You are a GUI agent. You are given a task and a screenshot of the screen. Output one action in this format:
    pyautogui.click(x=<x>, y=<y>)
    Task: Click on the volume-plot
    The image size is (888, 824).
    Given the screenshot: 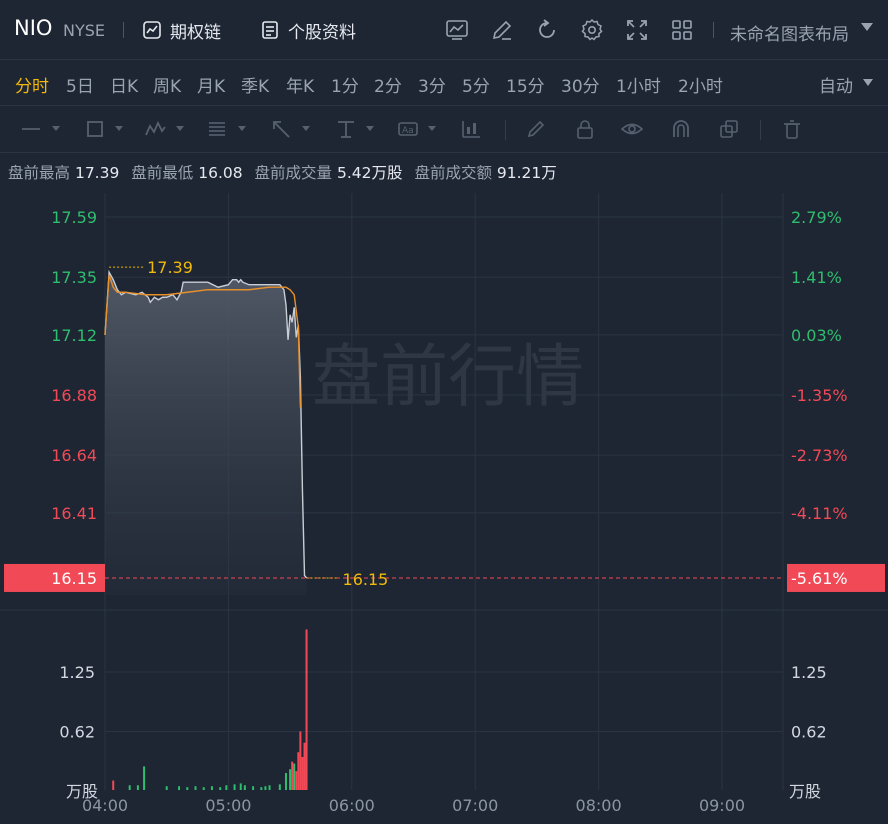 What is the action you would take?
    pyautogui.click(x=210, y=709)
    